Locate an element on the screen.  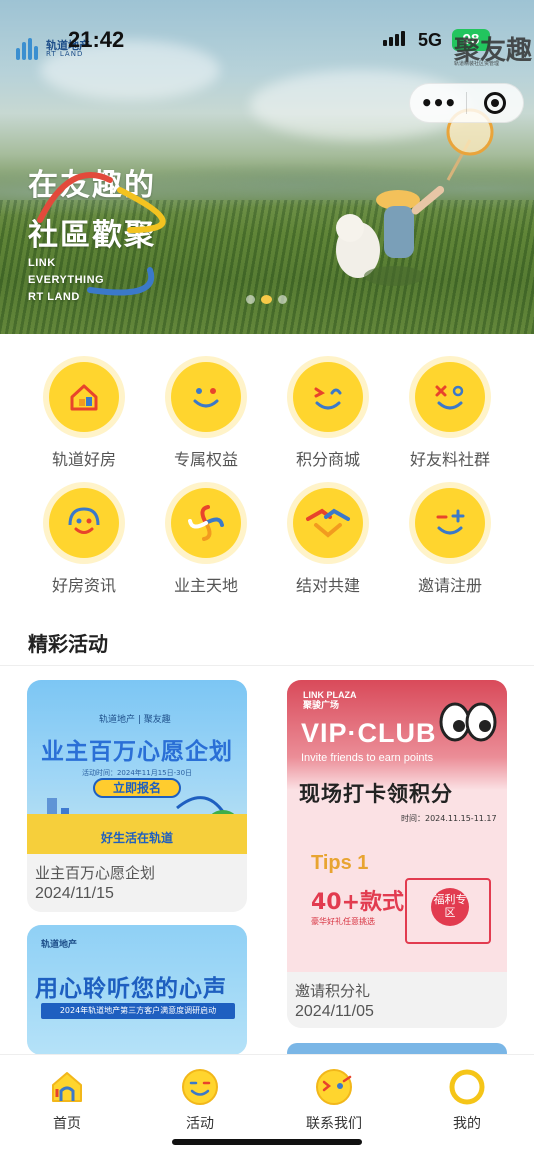
poster-headline: 用心聆听您的心声 is located at coordinates (131, 989).